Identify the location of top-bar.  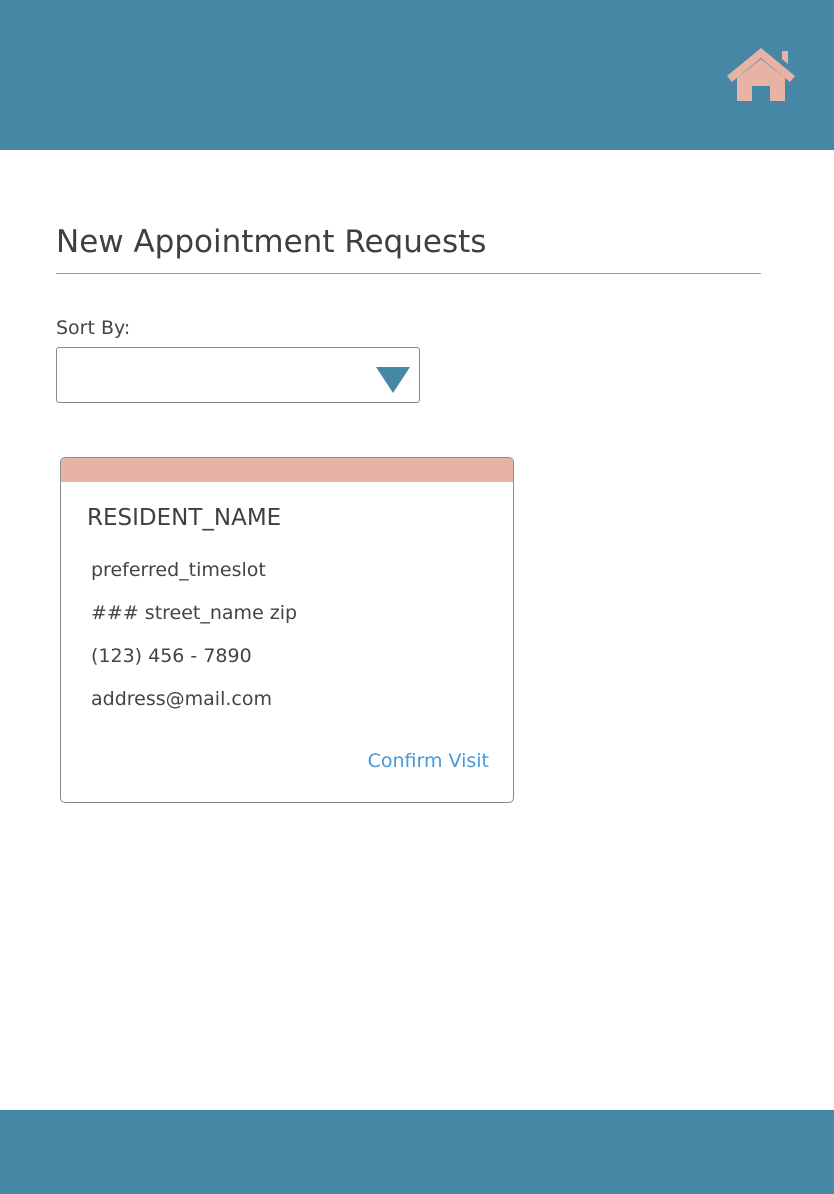
(417, 75).